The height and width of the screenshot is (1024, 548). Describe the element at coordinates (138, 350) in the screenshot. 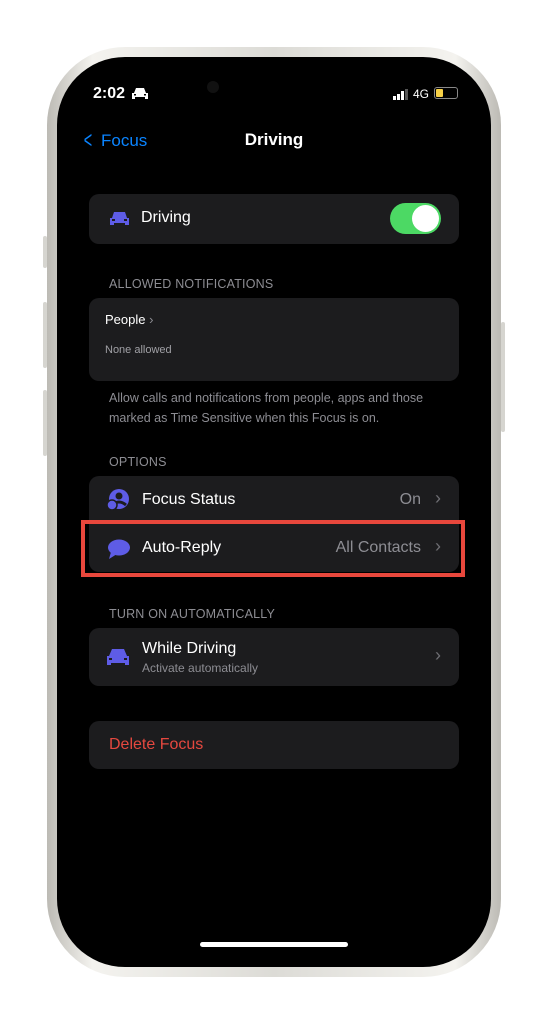

I see `people-value: None allowed` at that location.